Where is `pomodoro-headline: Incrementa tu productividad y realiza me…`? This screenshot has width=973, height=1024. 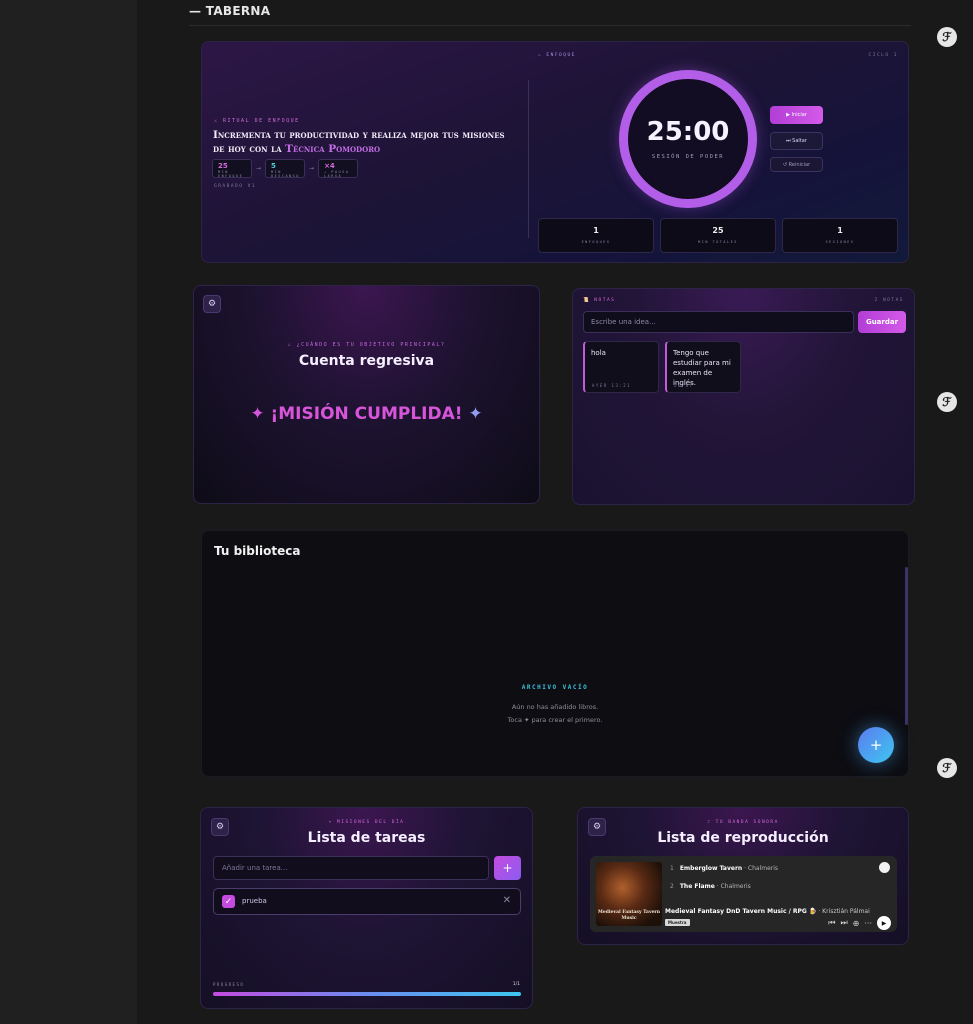 pomodoro-headline: Incrementa tu productividad y realiza me… is located at coordinates (363, 142).